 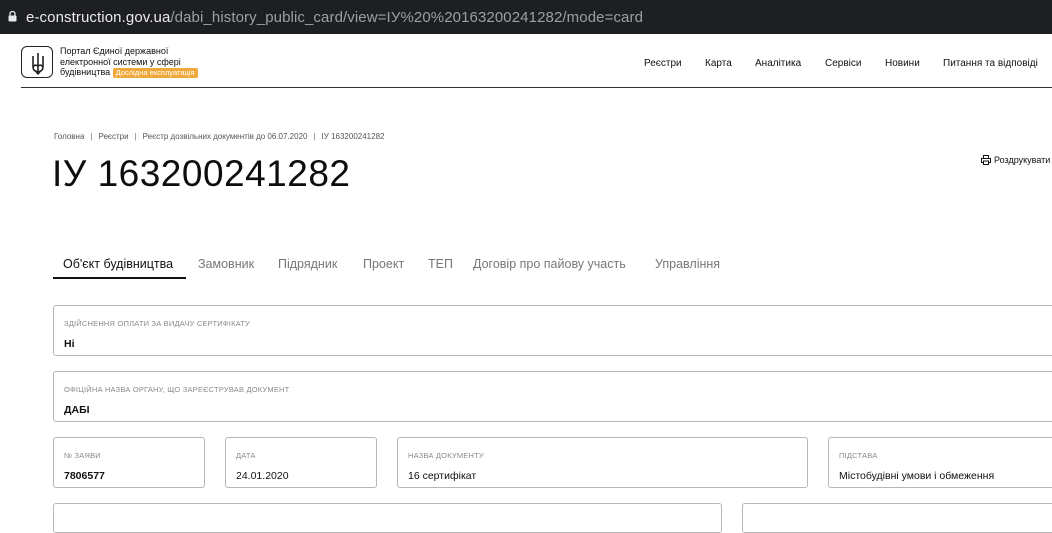 I want to click on tab-tep: ТЕП, so click(x=440, y=264).